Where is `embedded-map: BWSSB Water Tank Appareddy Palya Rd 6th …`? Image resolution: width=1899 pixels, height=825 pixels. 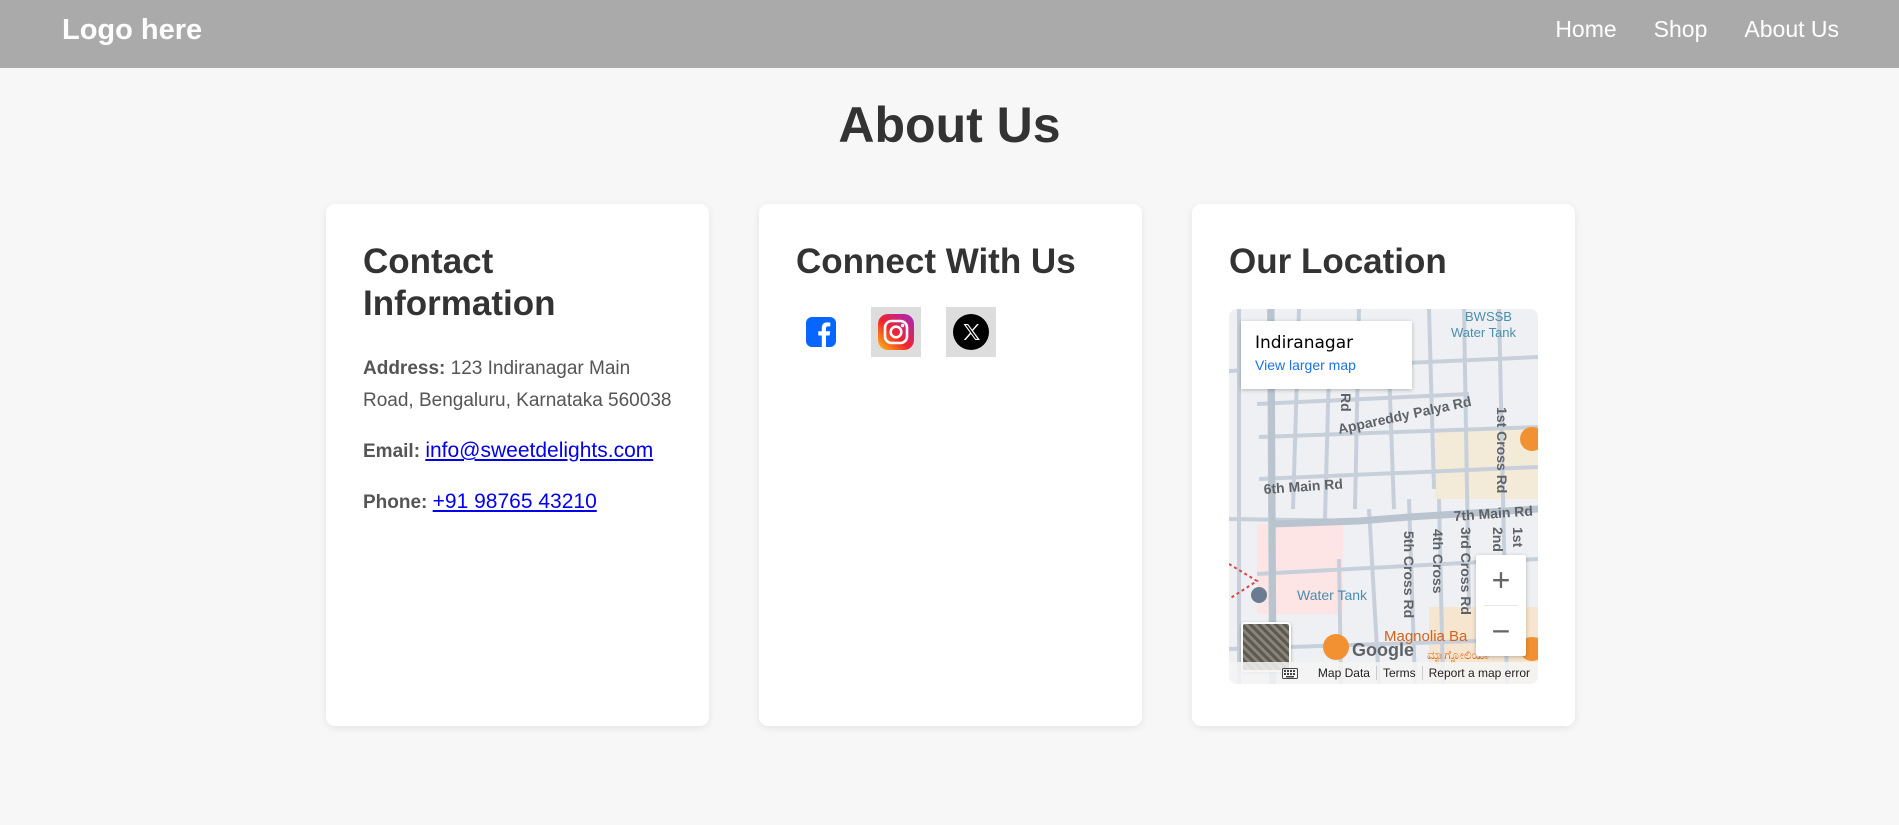
embedded-map: BWSSB Water Tank Appareddy Palya Rd 6th … is located at coordinates (1383, 496).